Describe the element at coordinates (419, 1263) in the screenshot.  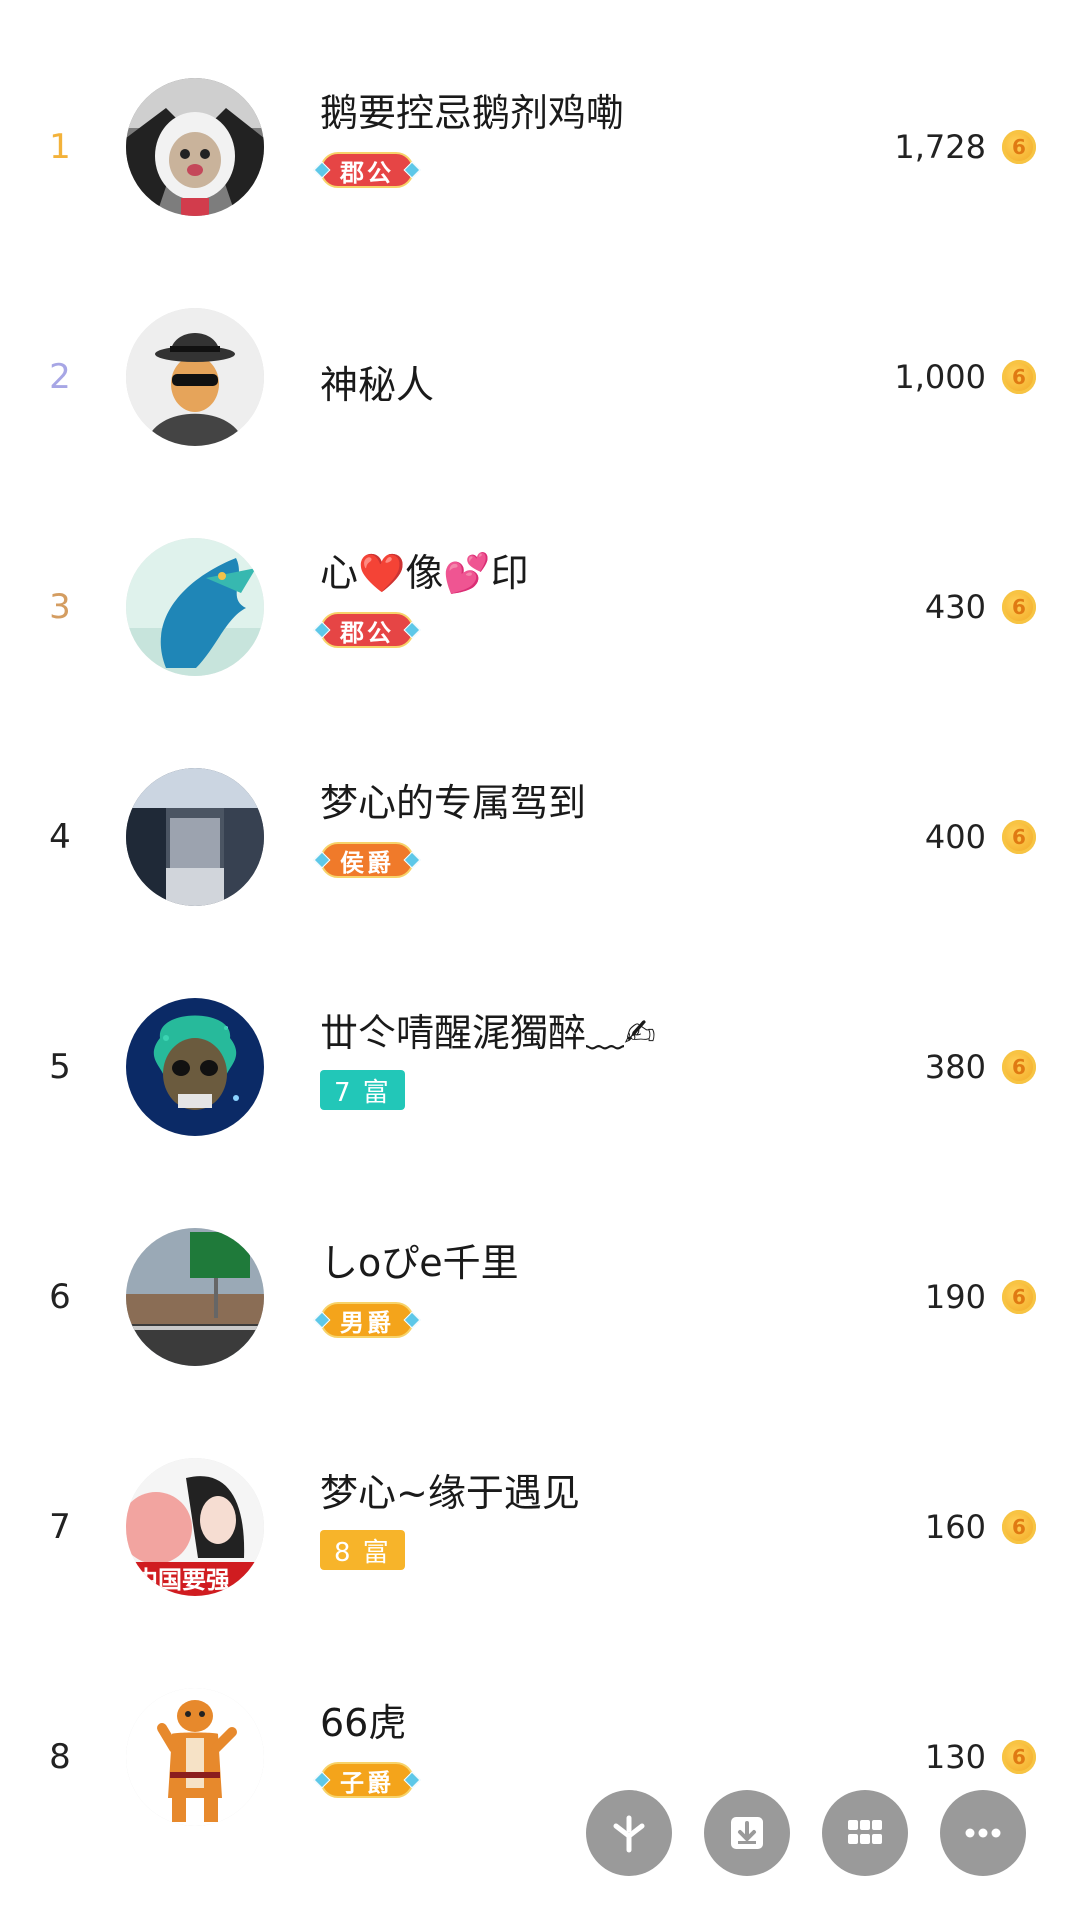
I see `user-name: しoぴe千里` at that location.